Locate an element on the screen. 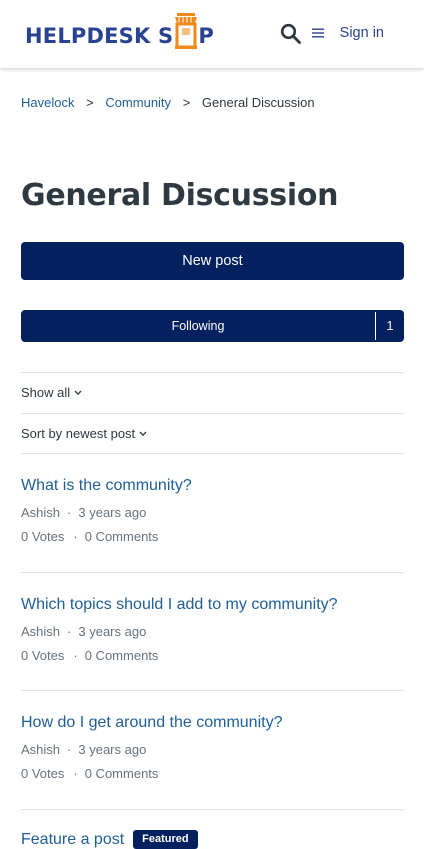  sign-in-link: Sign in is located at coordinates (362, 33).